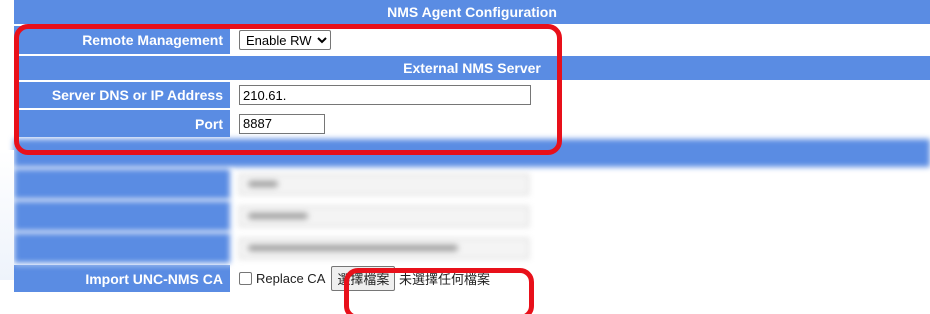 The width and height of the screenshot is (930, 314). What do you see at coordinates (472, 13) in the screenshot?
I see `section-title: NMS Agent Configuration` at bounding box center [472, 13].